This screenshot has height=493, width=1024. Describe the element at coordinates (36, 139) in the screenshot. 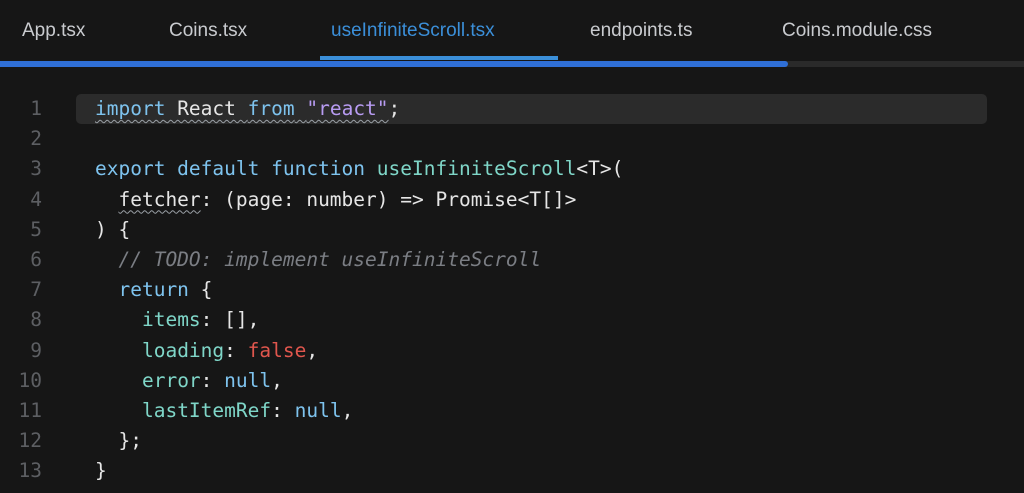

I see `line-number: 2` at that location.